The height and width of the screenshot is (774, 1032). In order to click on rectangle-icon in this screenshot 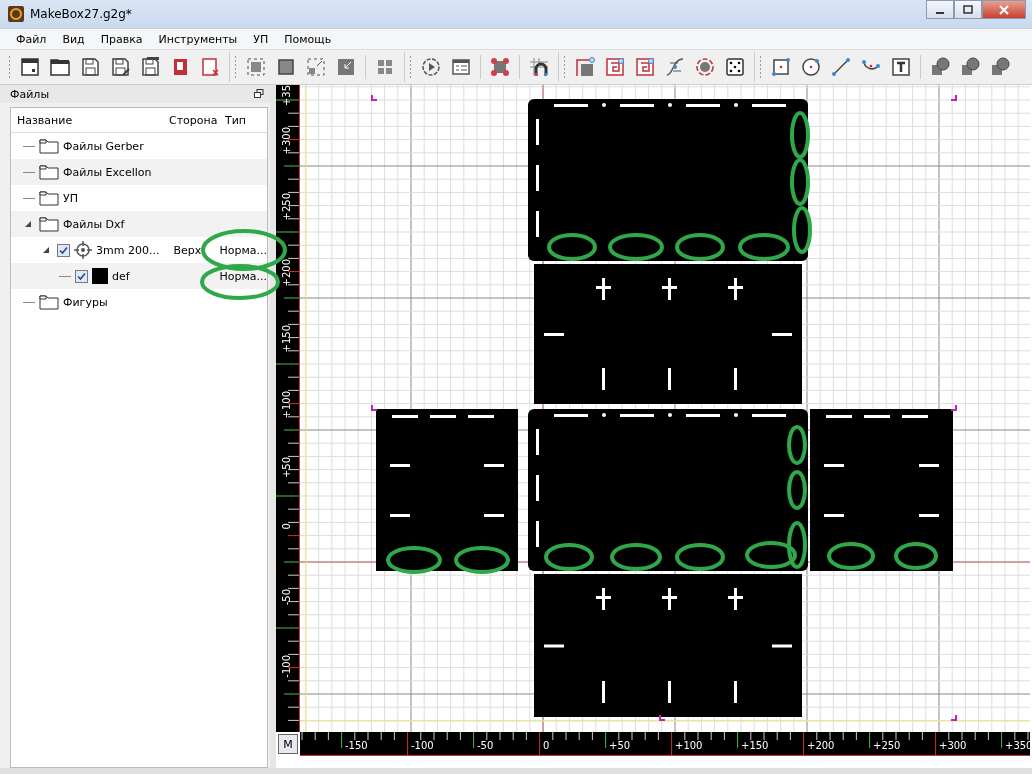, I will do `click(781, 67)`.